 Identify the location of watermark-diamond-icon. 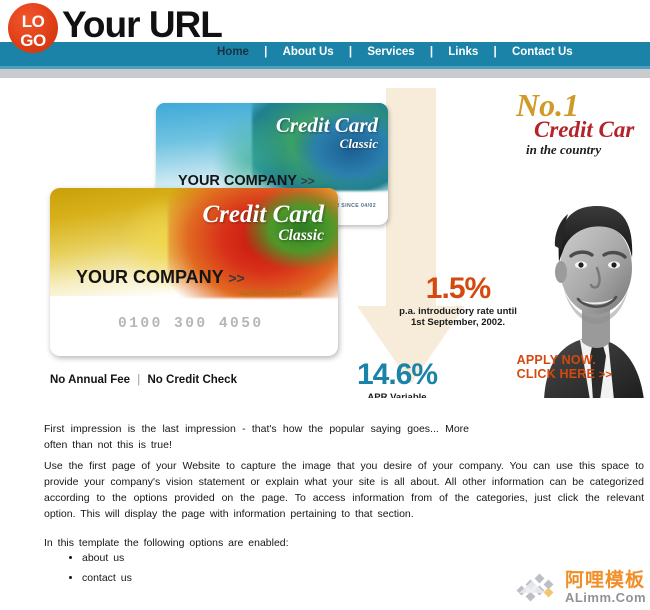
(535, 587).